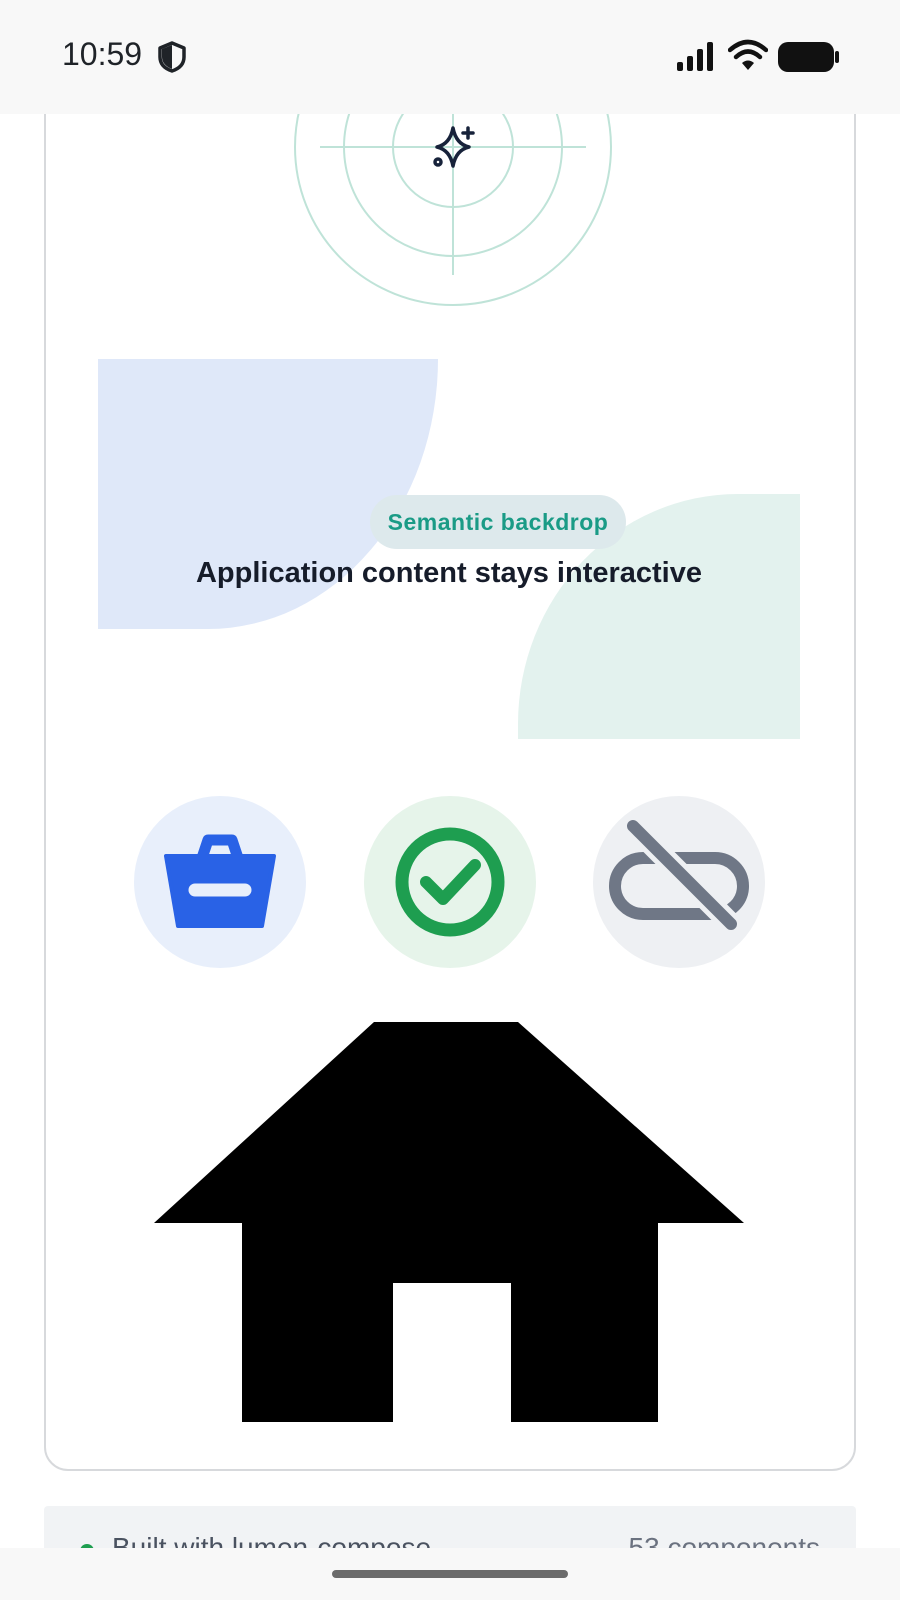  I want to click on home-gesture-handle, so click(450, 1574).